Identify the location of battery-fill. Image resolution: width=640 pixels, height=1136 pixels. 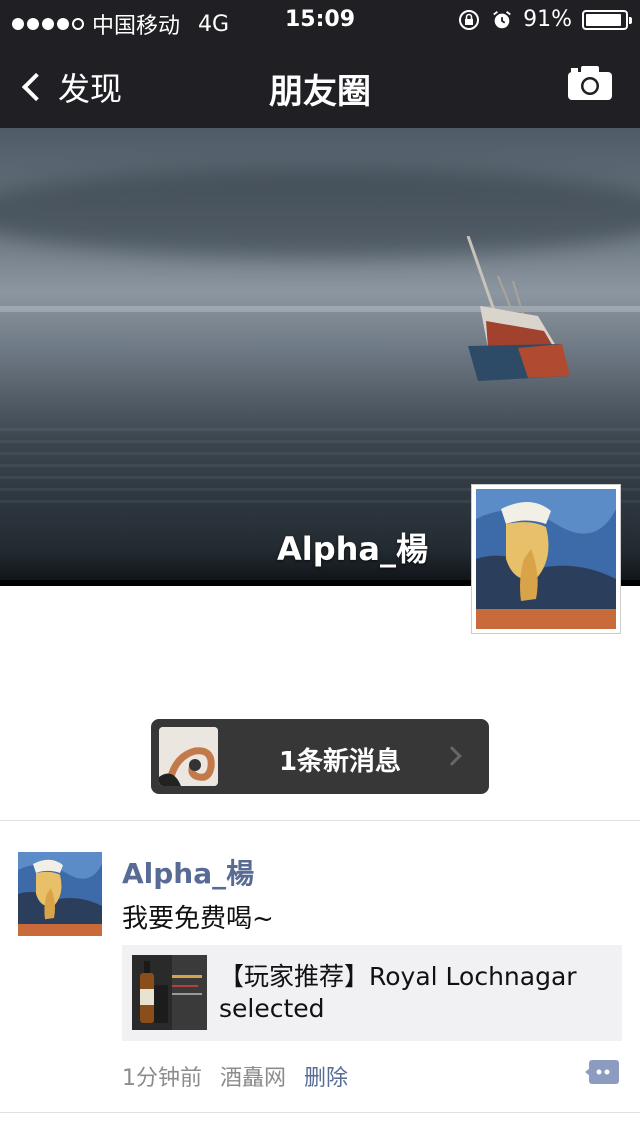
(603, 19).